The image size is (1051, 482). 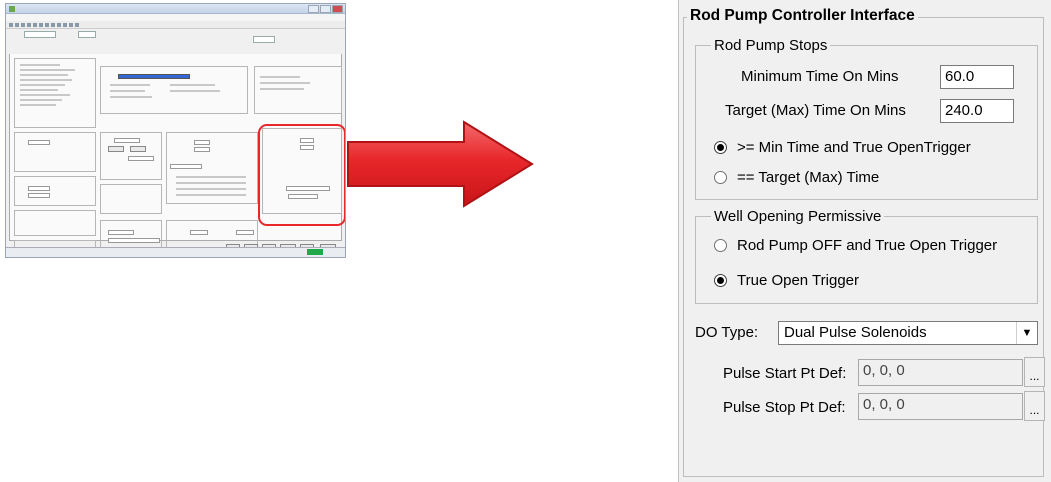 I want to click on thumbnail-header-row, so click(x=175, y=37).